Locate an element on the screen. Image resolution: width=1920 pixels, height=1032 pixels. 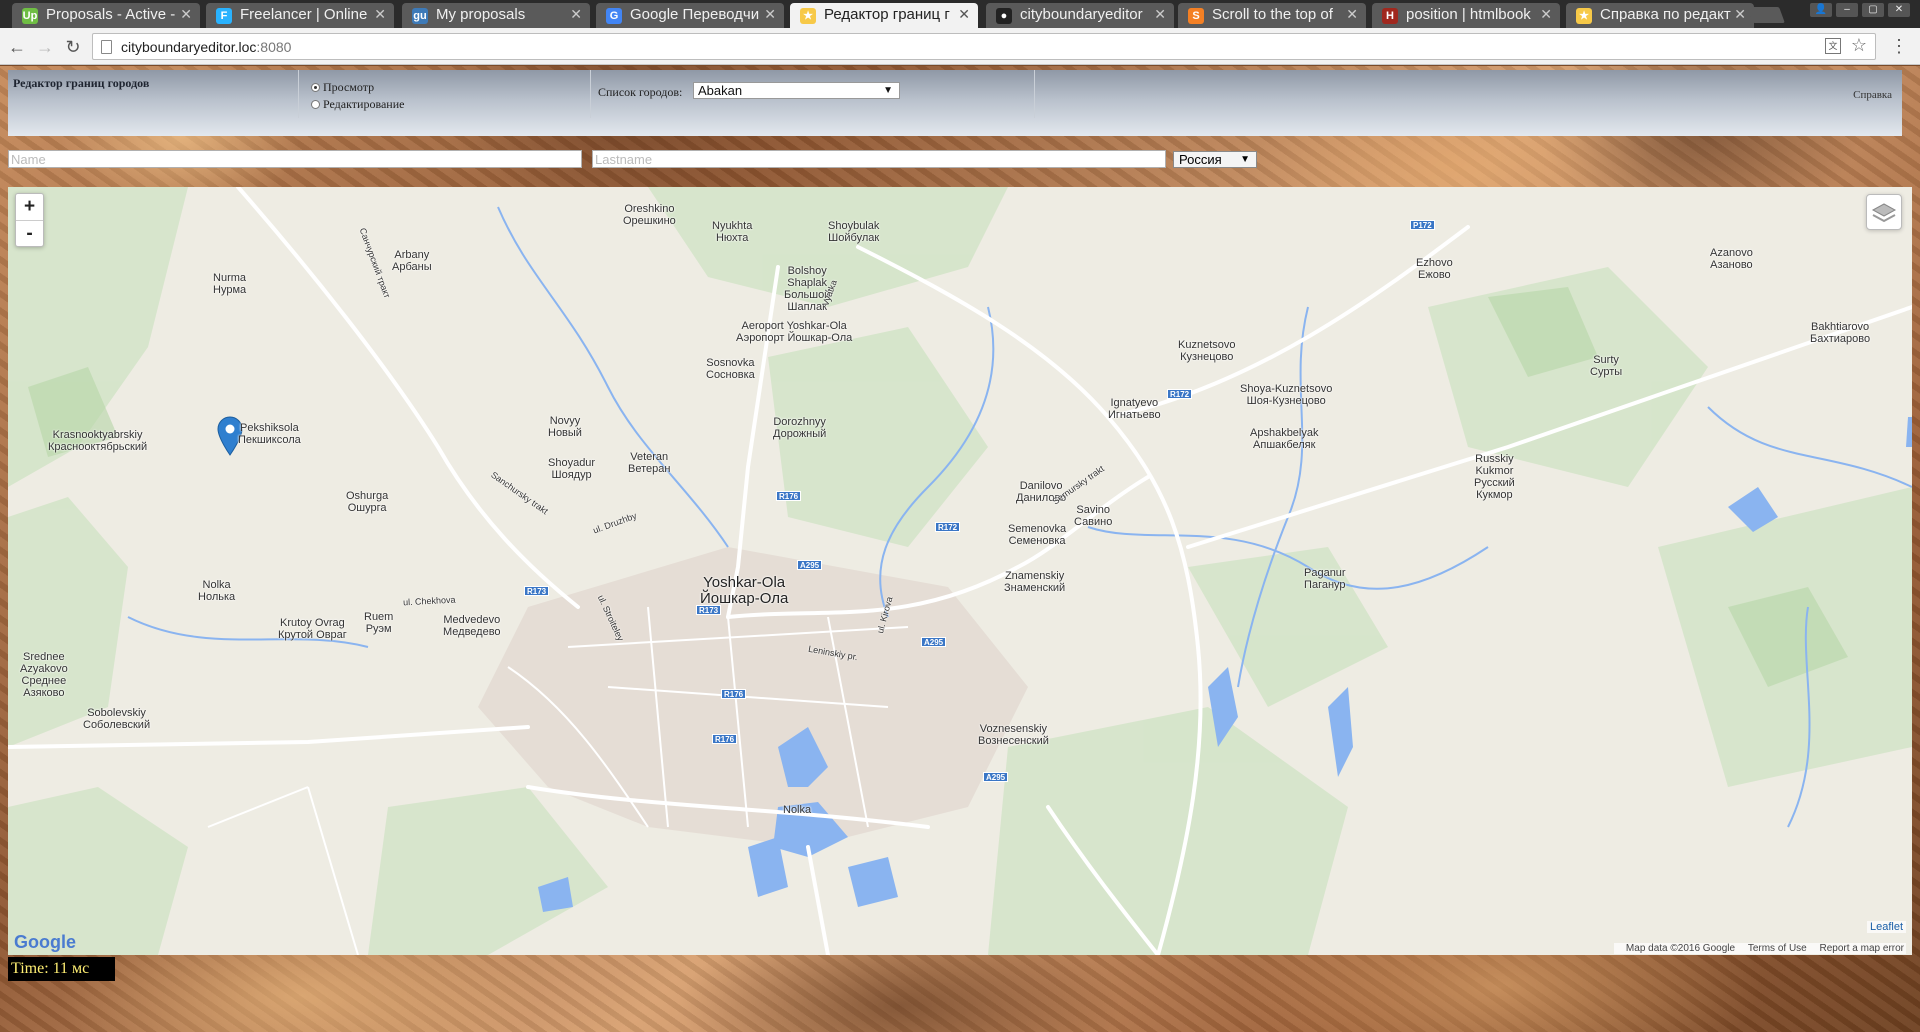
google-translate-icon: G is located at coordinates (614, 16).